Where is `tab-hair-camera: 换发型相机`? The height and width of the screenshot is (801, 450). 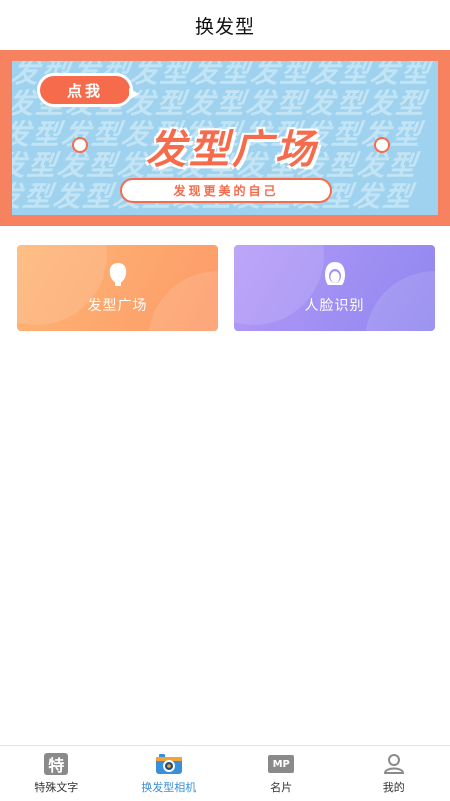
tab-hair-camera: 换发型相机 is located at coordinates (169, 773).